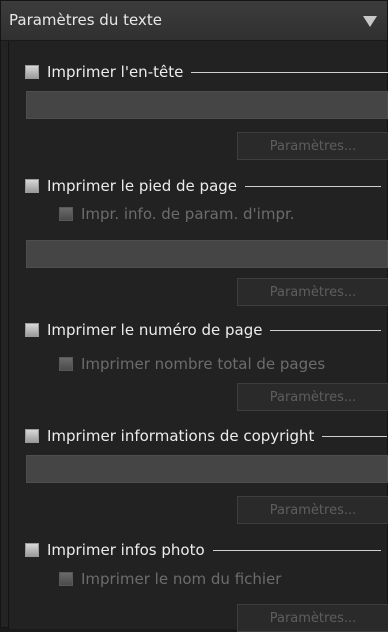 This screenshot has height=632, width=388. I want to click on panel-title: Paramètres du texte, so click(85, 20).